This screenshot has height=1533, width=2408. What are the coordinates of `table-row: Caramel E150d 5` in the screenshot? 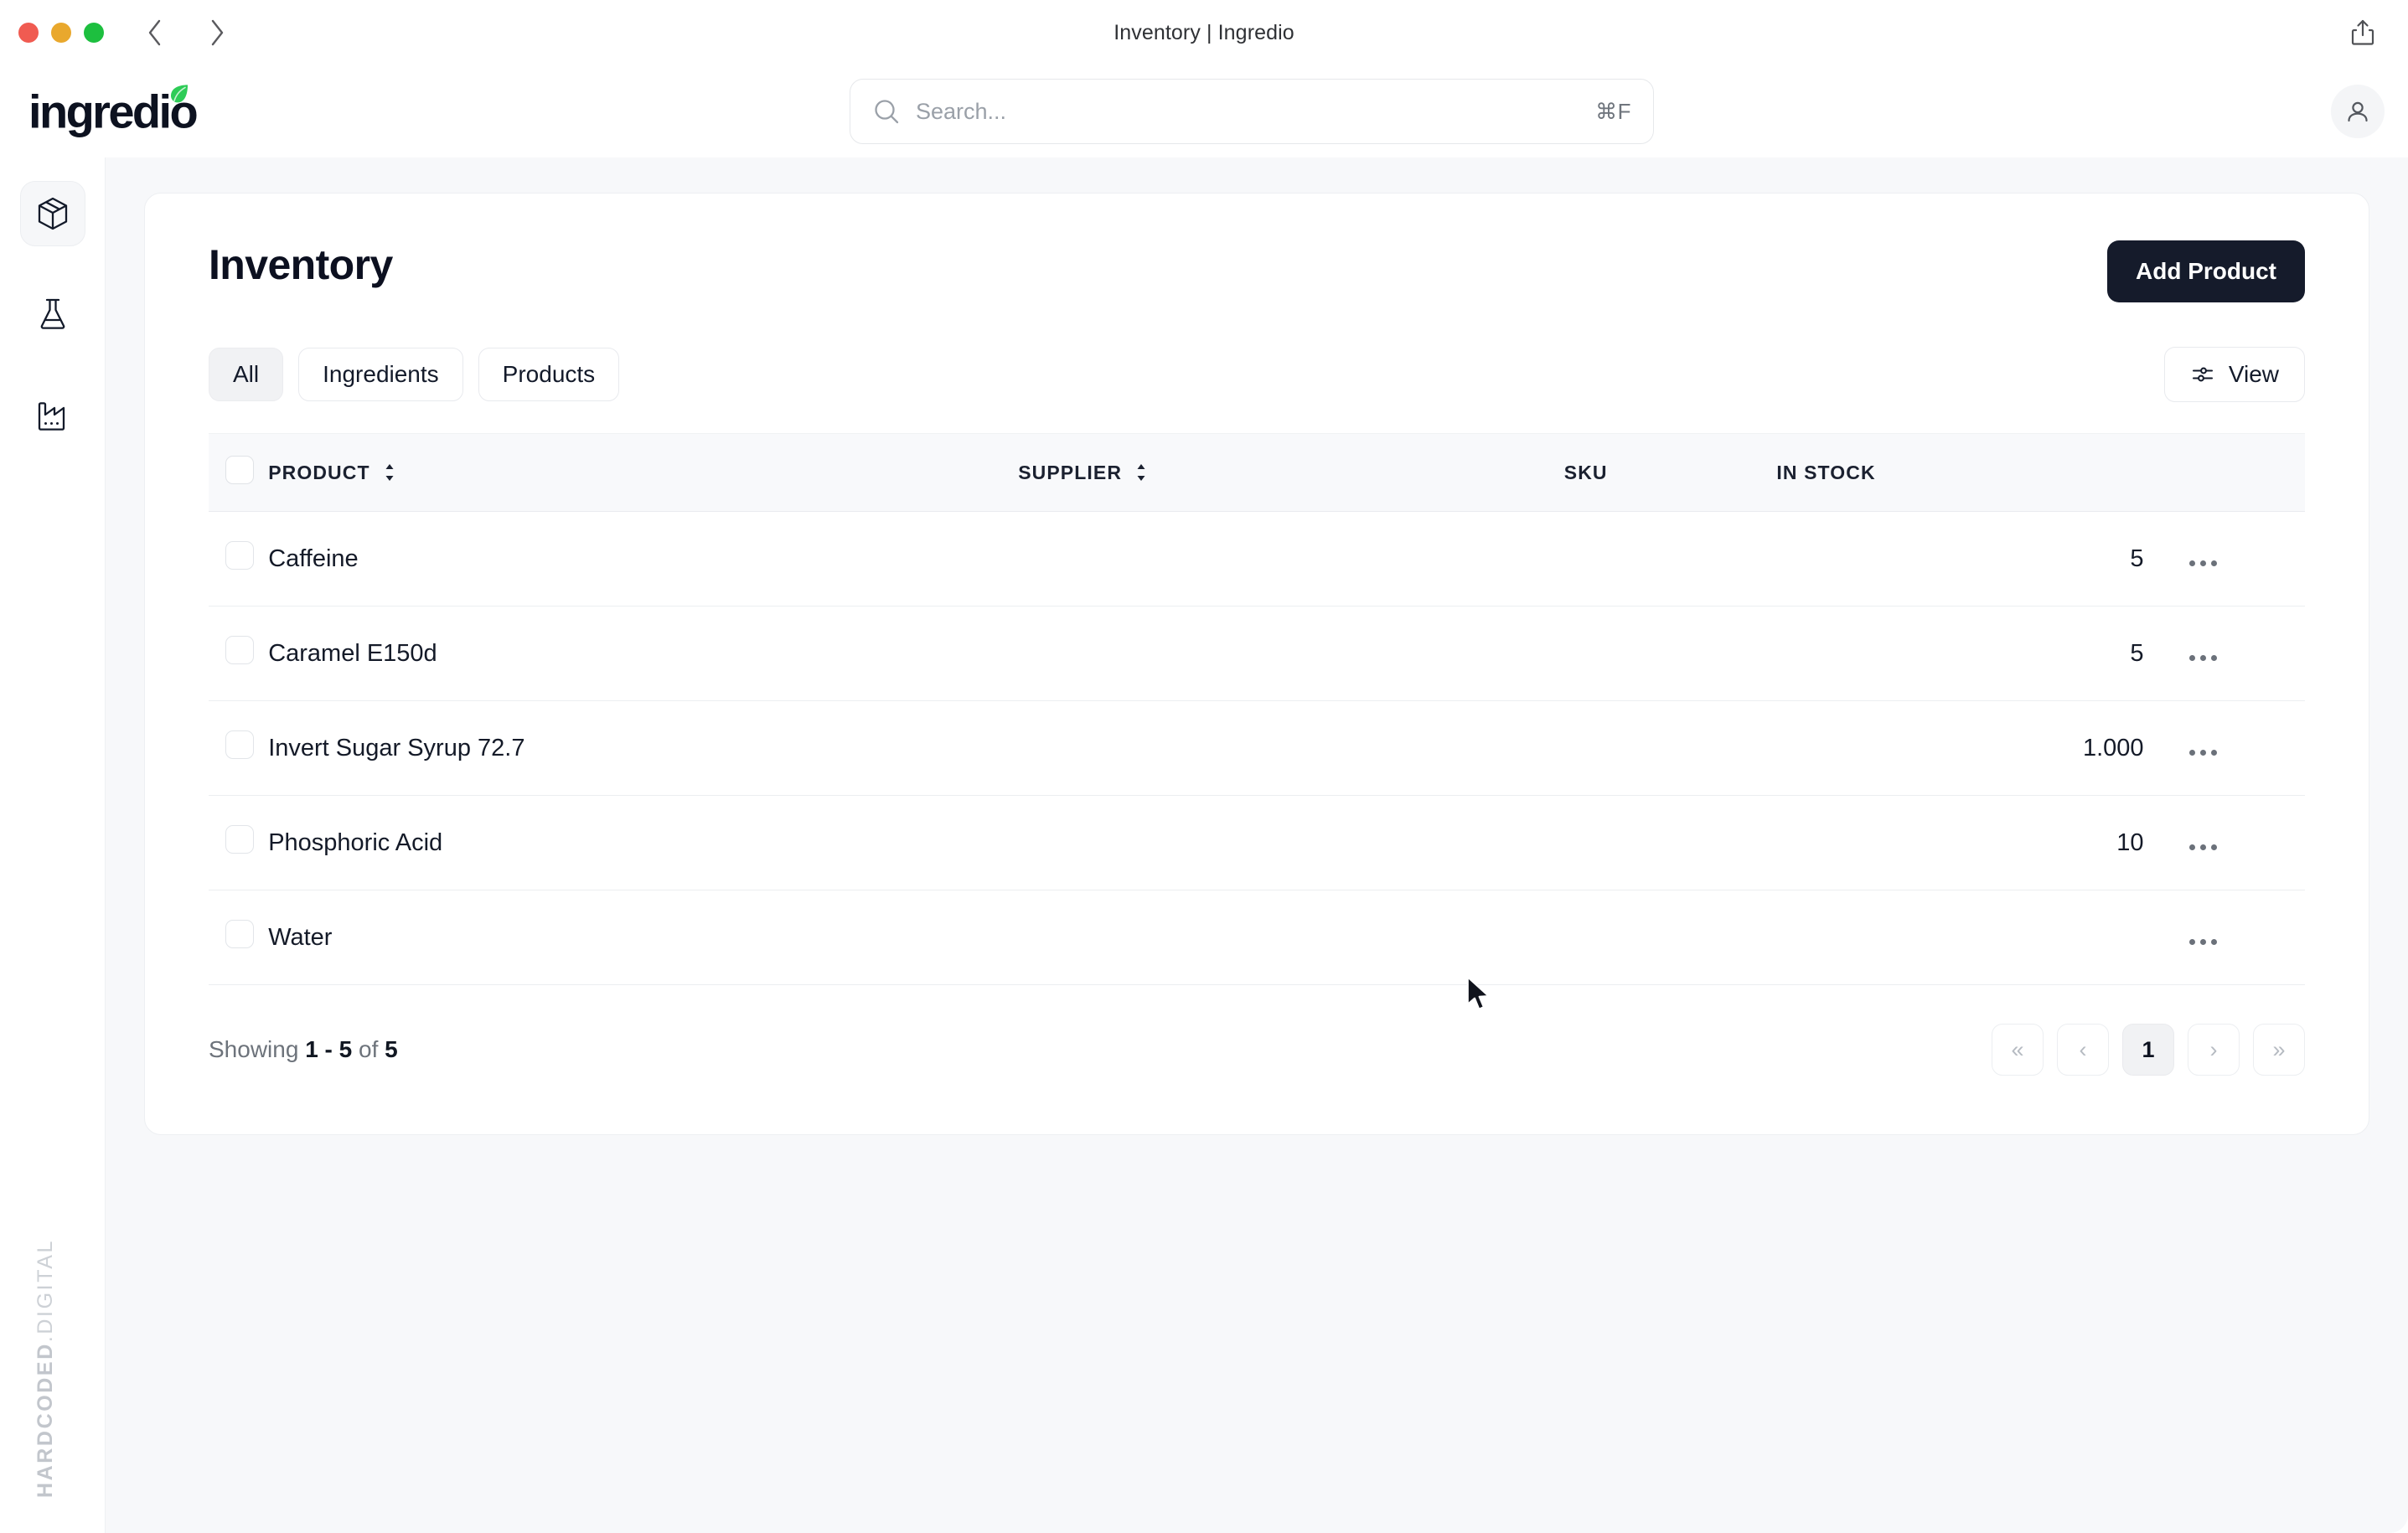 It's located at (1257, 653).